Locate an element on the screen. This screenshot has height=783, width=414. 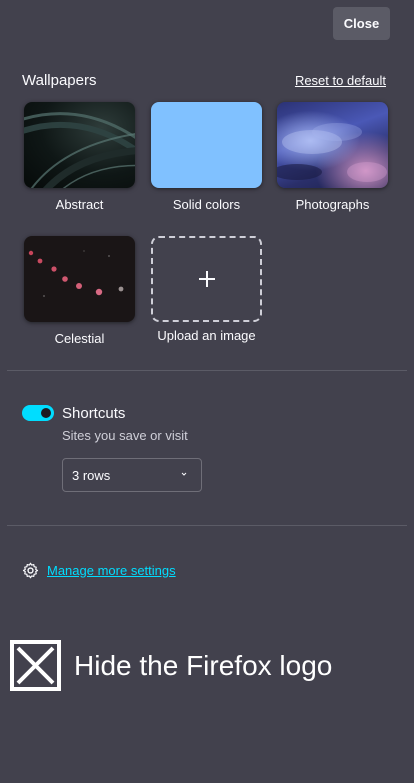
checkbox-box is located at coordinates (35, 665).